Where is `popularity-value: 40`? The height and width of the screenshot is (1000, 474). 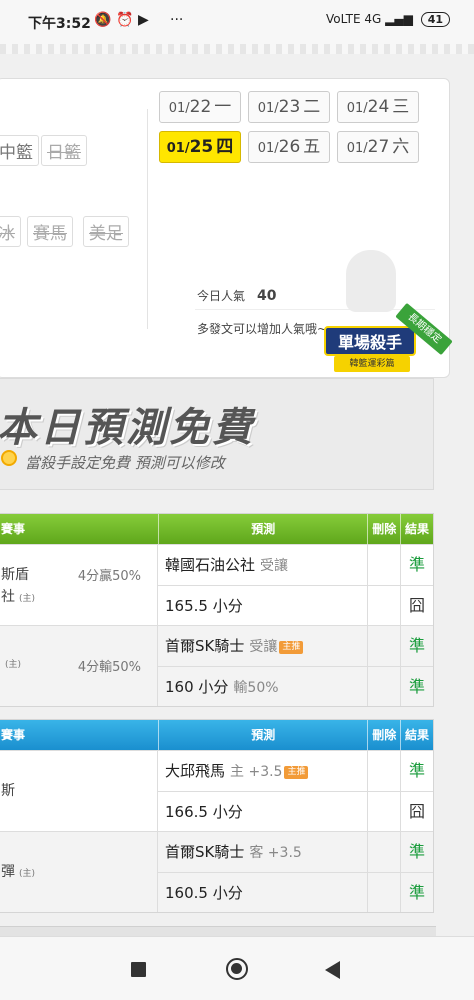
popularity-value: 40 is located at coordinates (267, 296).